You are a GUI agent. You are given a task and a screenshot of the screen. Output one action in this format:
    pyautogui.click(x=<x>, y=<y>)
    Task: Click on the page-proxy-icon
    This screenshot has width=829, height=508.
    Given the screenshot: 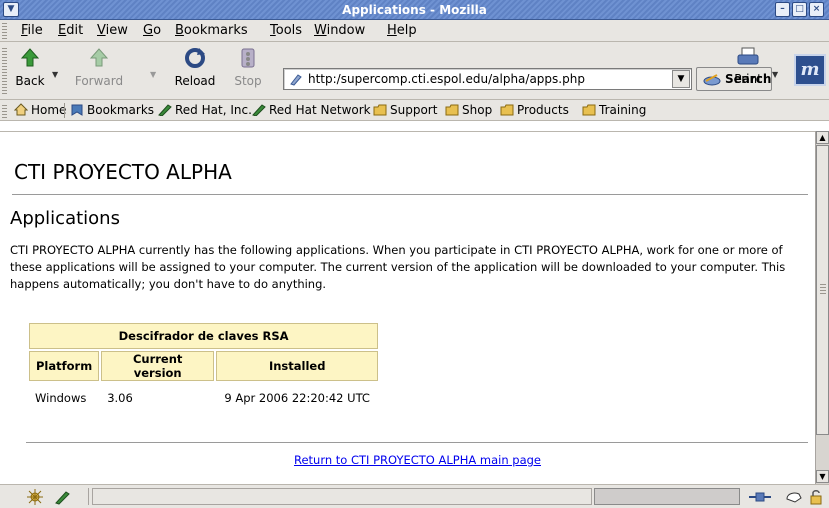 What is the action you would take?
    pyautogui.click(x=296, y=79)
    